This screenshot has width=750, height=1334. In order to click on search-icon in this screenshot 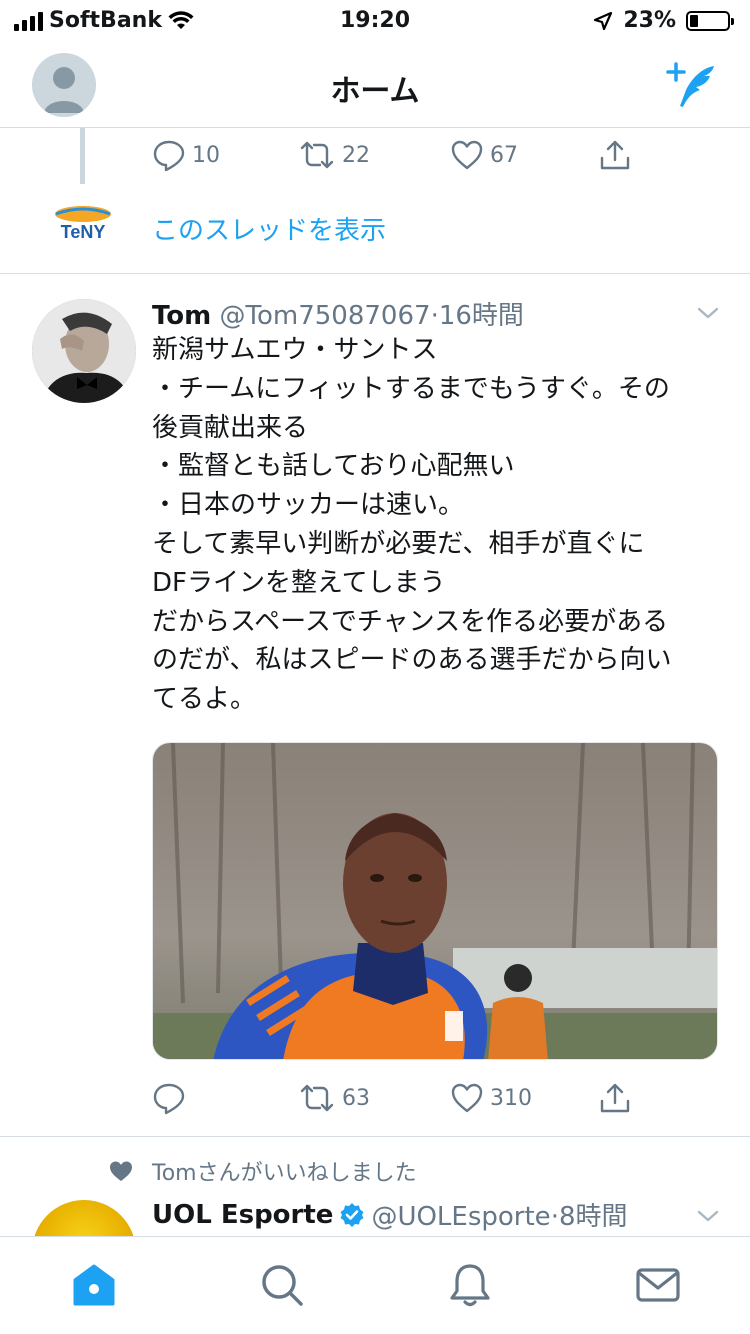, I will do `click(282, 1285)`.